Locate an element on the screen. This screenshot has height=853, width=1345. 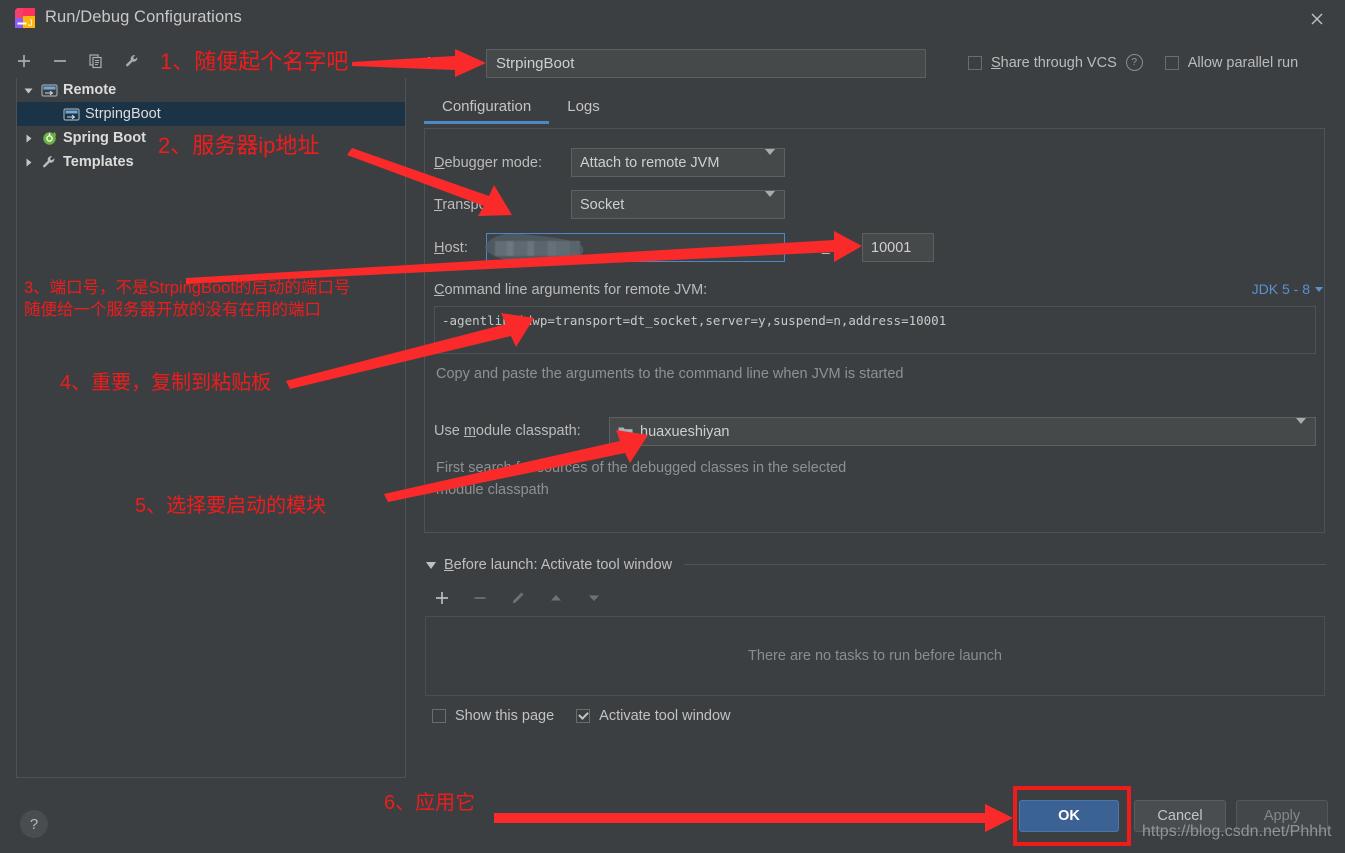
copy-icon is located at coordinates (96, 61).